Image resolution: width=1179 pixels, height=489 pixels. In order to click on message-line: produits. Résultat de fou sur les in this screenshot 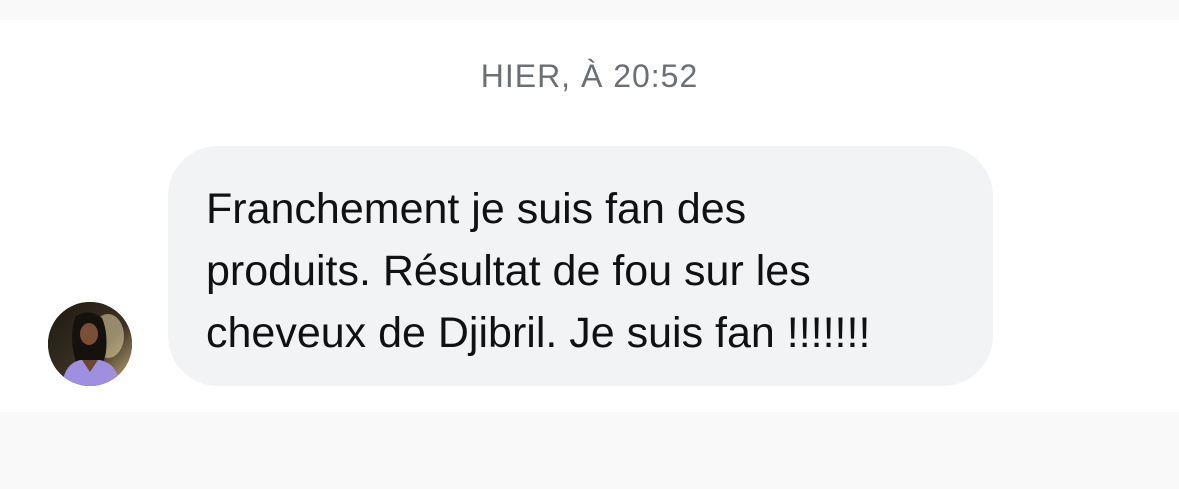, I will do `click(508, 271)`.